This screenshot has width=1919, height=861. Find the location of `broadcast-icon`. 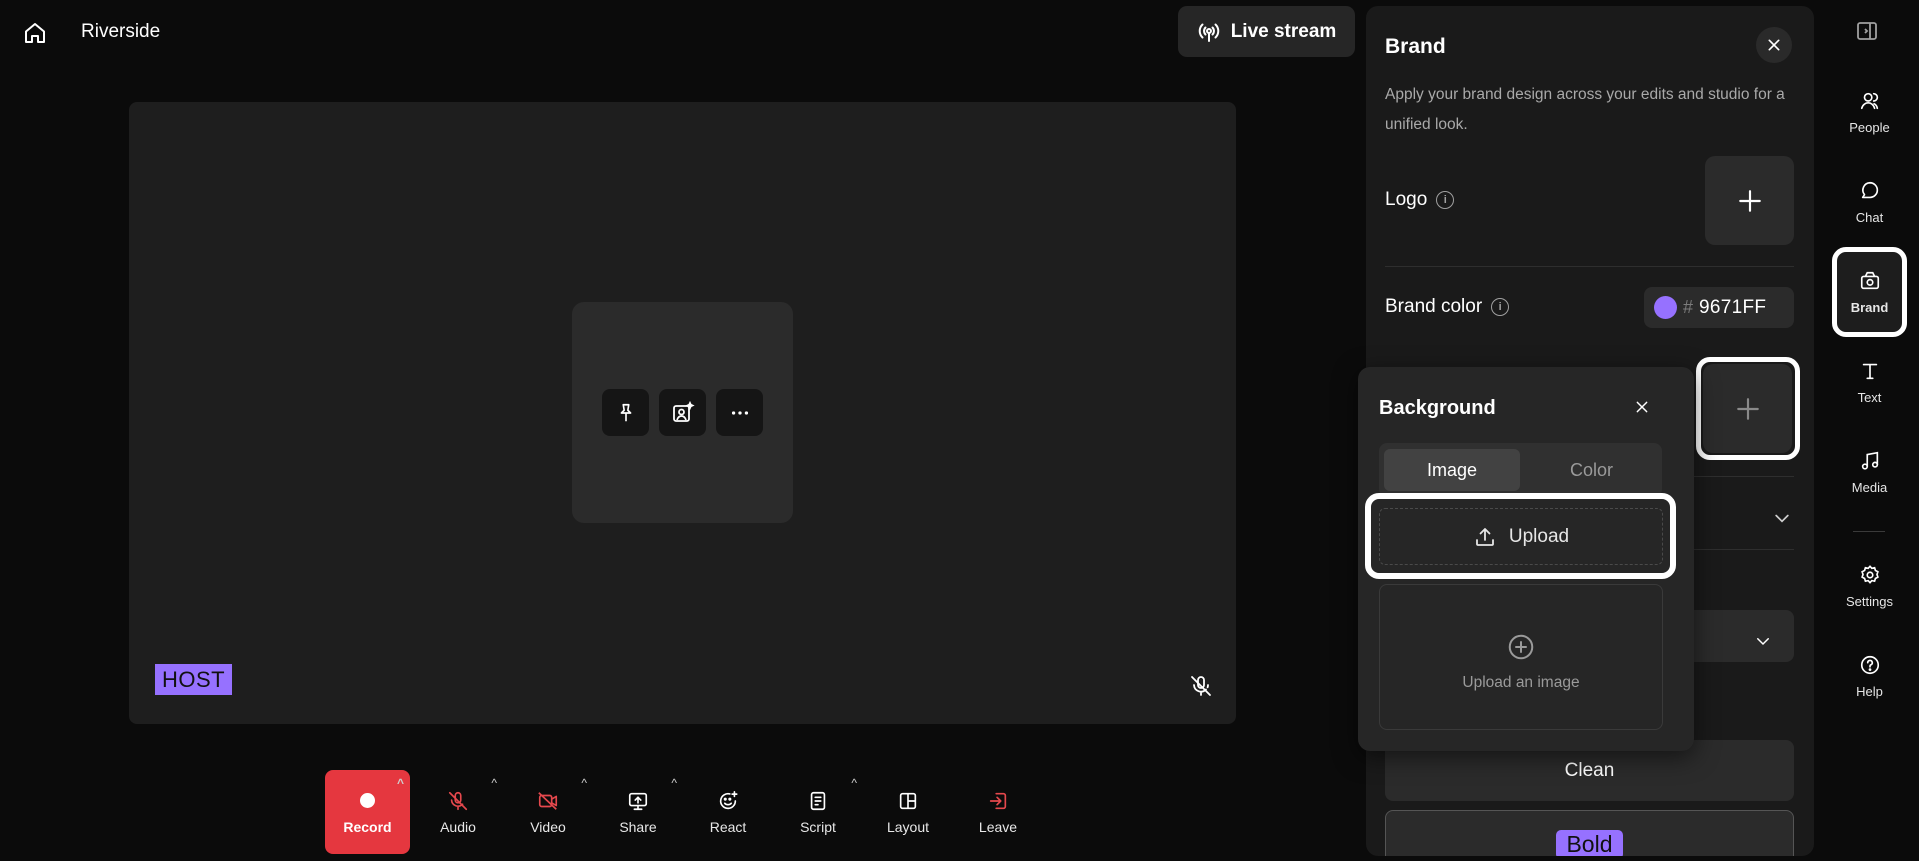

broadcast-icon is located at coordinates (1208, 32).